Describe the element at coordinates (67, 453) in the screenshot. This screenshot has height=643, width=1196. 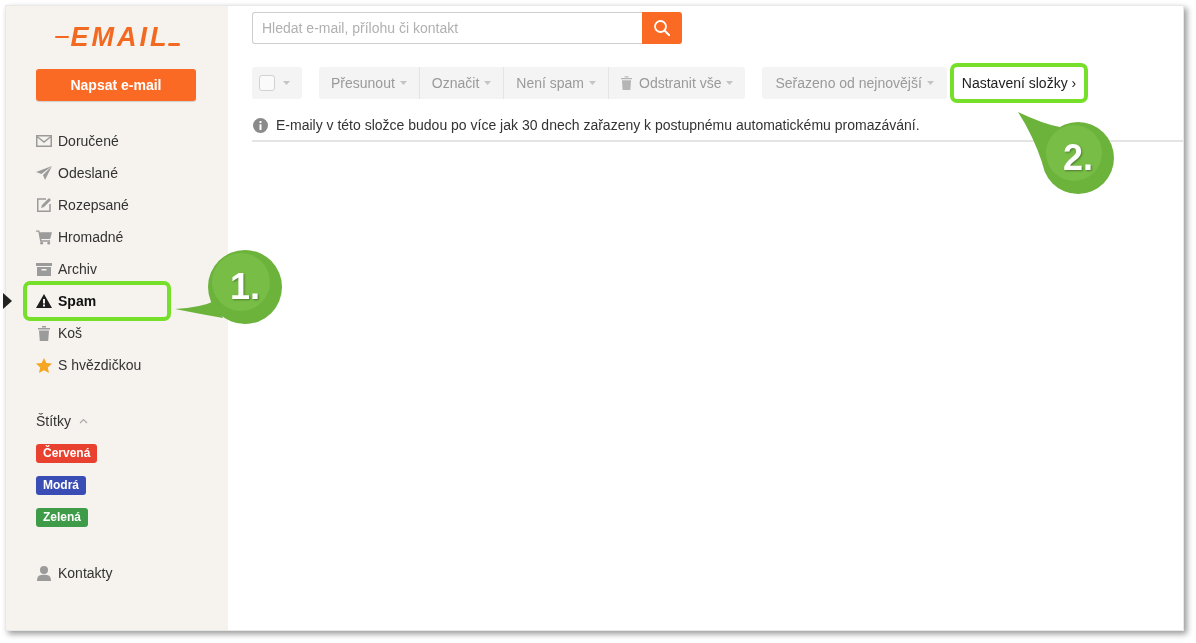
I see `label-tag: Červená` at that location.